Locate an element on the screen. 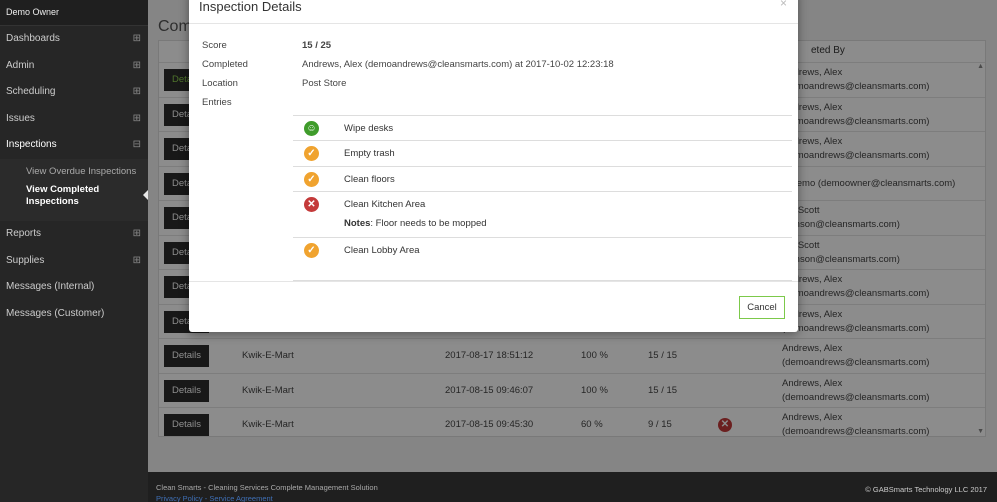 The height and width of the screenshot is (502, 997). entry-label: Clean floors is located at coordinates (369, 179).